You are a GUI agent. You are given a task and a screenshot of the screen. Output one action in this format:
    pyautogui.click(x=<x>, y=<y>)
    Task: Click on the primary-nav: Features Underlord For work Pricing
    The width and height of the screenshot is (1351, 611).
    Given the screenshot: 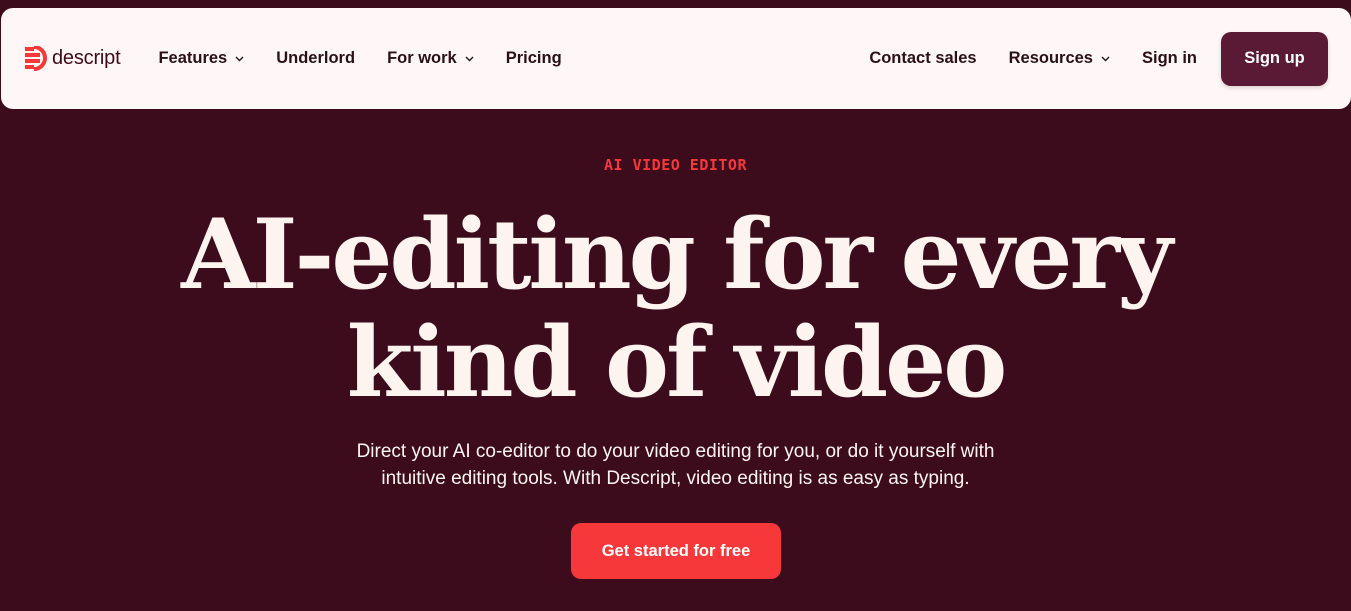 What is the action you would take?
    pyautogui.click(x=375, y=58)
    